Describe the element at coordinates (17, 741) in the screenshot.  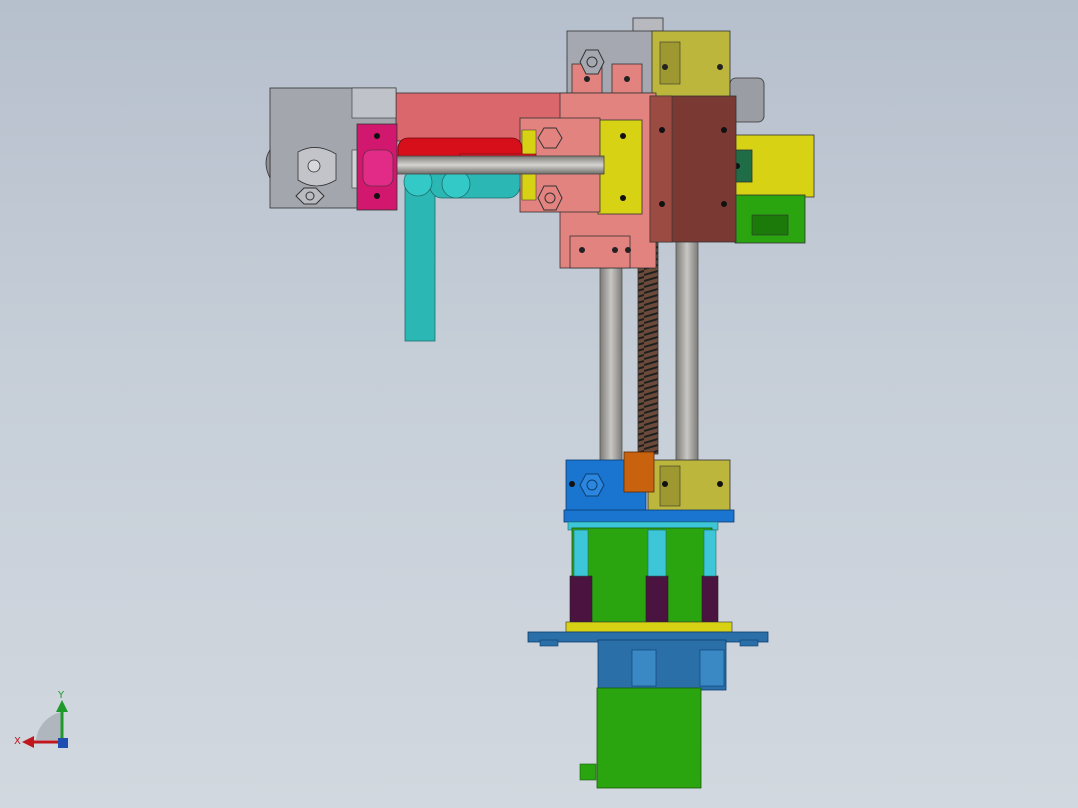
I see `x-axis-label: X` at that location.